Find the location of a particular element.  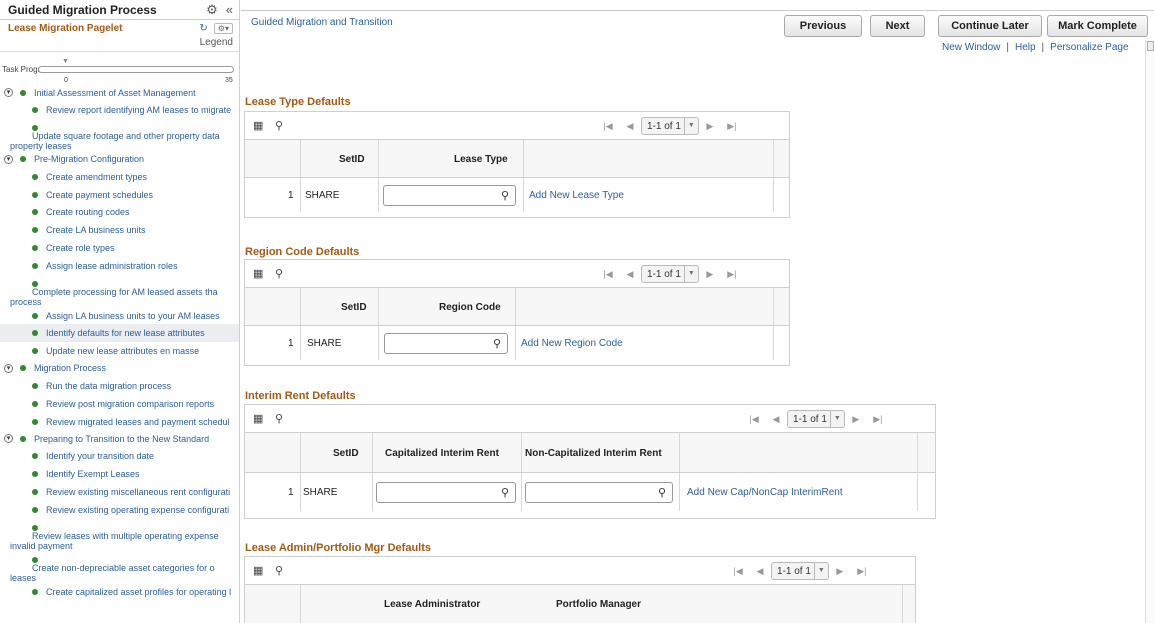

grid-toolbar: ▦ ⚲ |◀ ◀ 1-1 of 1 ▼ ▶ ▶| is located at coordinates (517, 126).